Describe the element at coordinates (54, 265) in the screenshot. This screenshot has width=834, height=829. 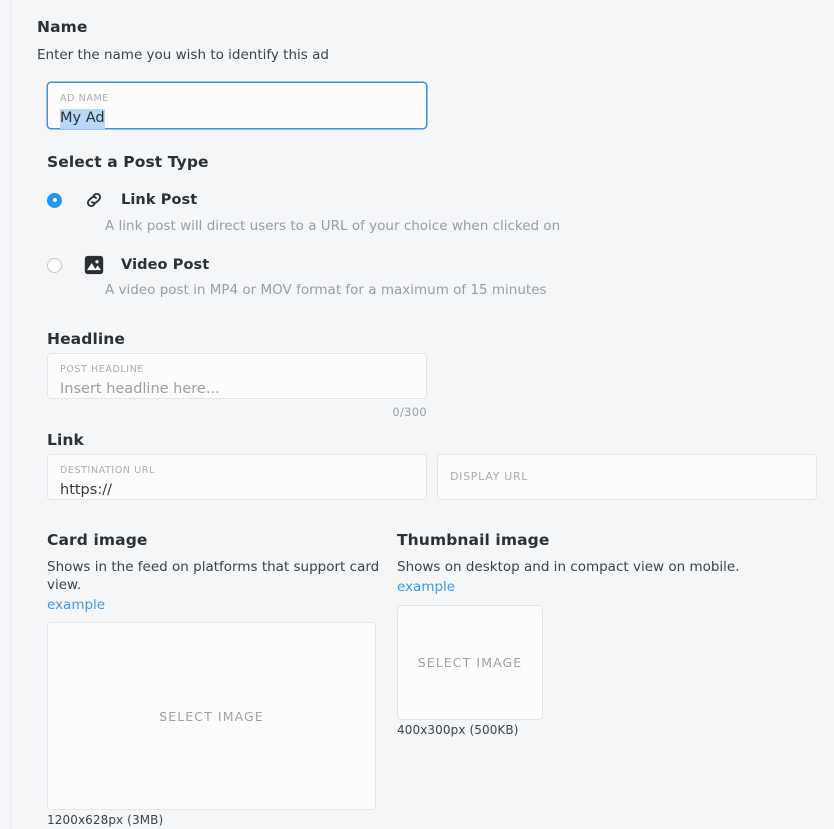
I see `radio-video-post` at that location.